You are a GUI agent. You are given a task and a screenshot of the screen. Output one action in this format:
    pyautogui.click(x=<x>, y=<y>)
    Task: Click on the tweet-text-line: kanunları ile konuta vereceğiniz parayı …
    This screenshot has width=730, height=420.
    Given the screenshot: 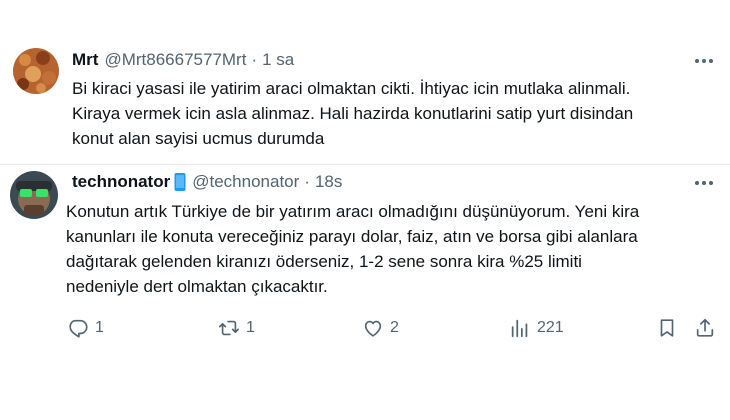 What is the action you would take?
    pyautogui.click(x=352, y=236)
    